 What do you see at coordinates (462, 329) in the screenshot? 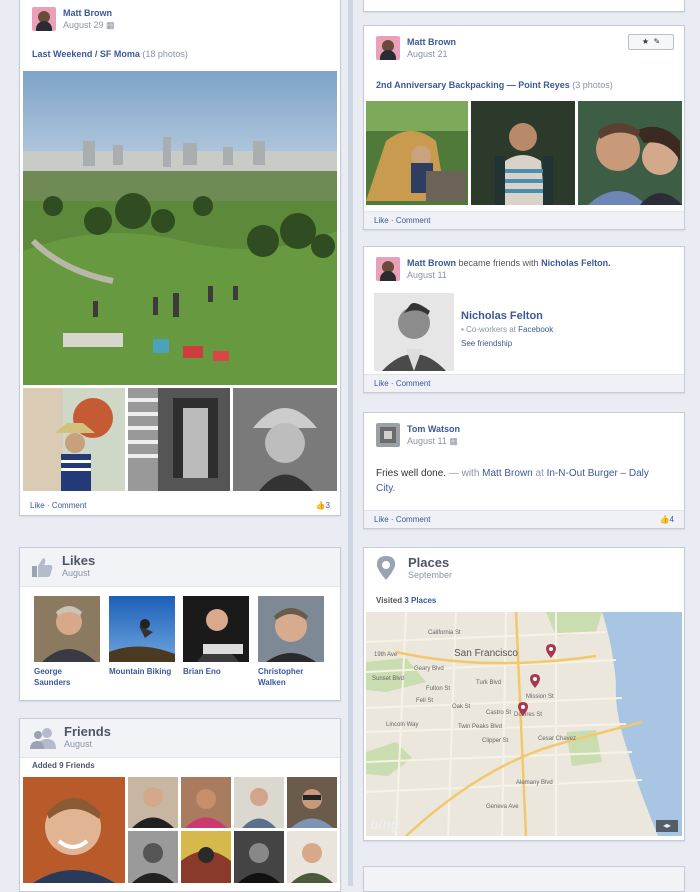
I see `briefcase-icon: ▪` at bounding box center [462, 329].